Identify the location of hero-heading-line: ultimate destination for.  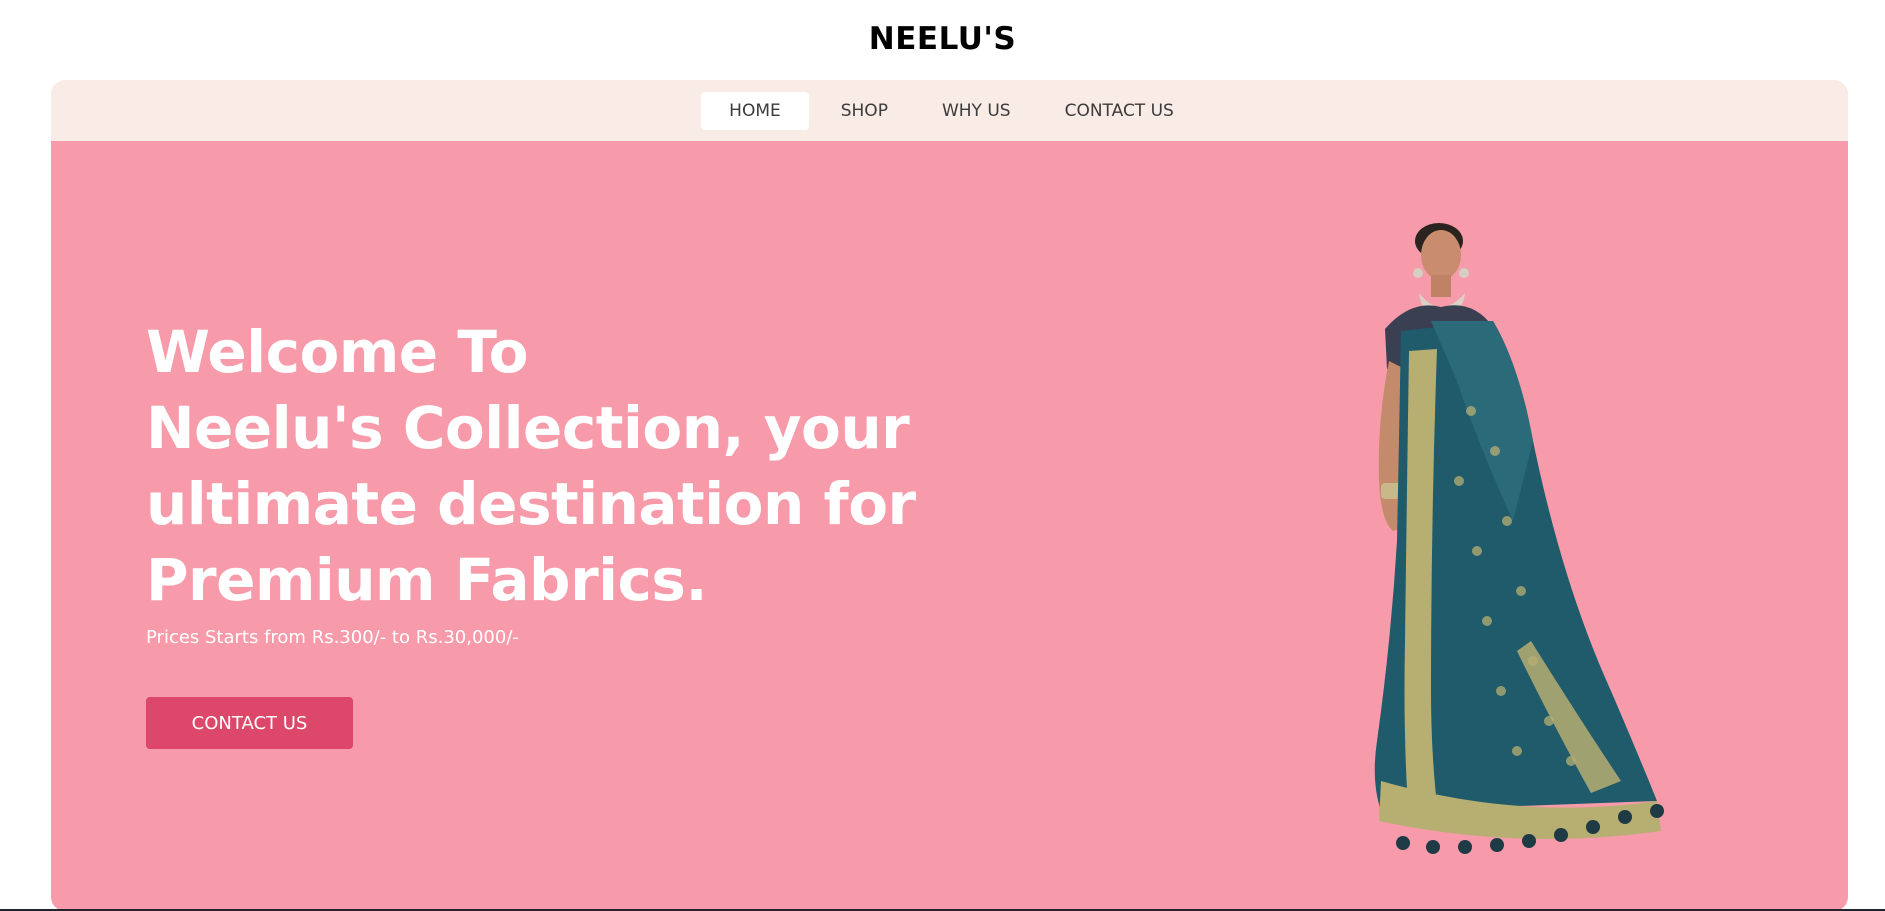
(531, 504).